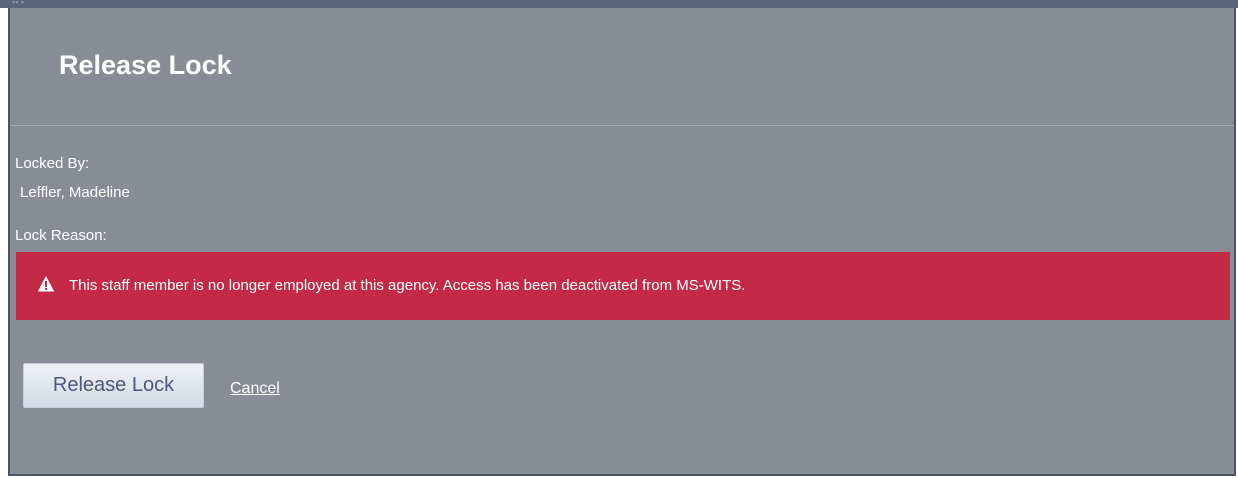 The height and width of the screenshot is (478, 1238). I want to click on locked-by-label: Locked By:, so click(52, 163).